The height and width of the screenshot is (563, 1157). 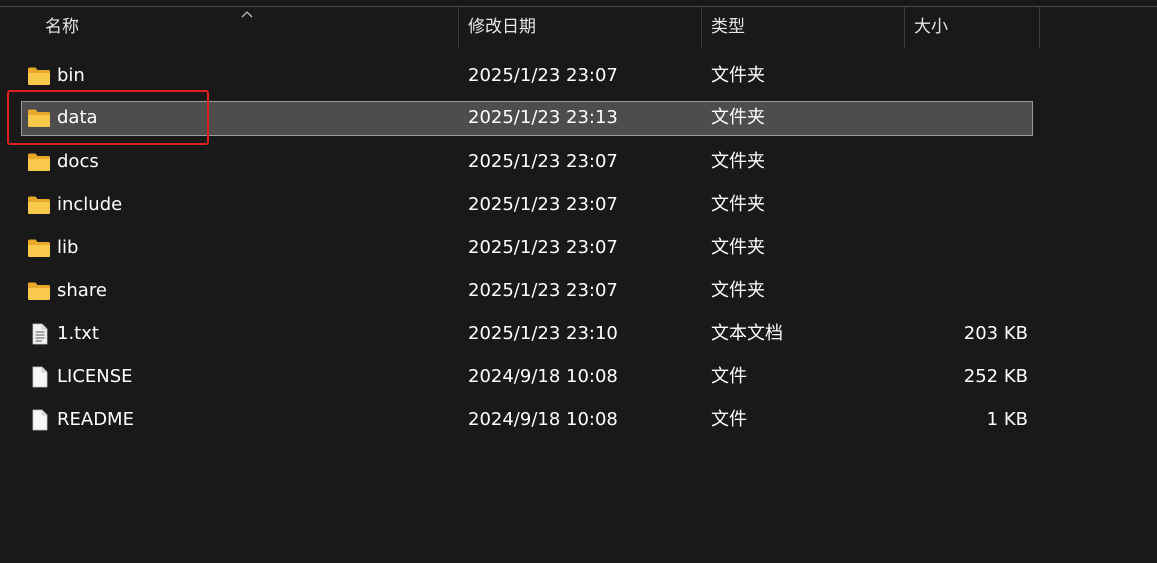 I want to click on column-separator, so click(x=1039, y=27).